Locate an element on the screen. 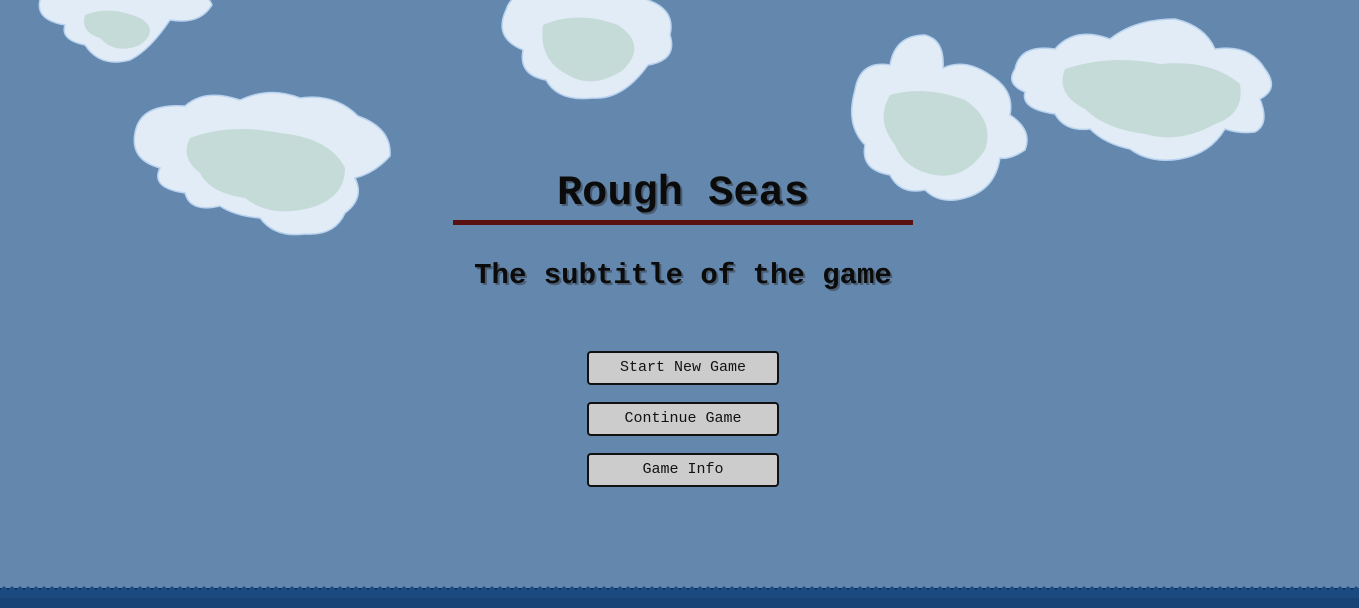  start-new-game-button: Start New Game is located at coordinates (683, 368).